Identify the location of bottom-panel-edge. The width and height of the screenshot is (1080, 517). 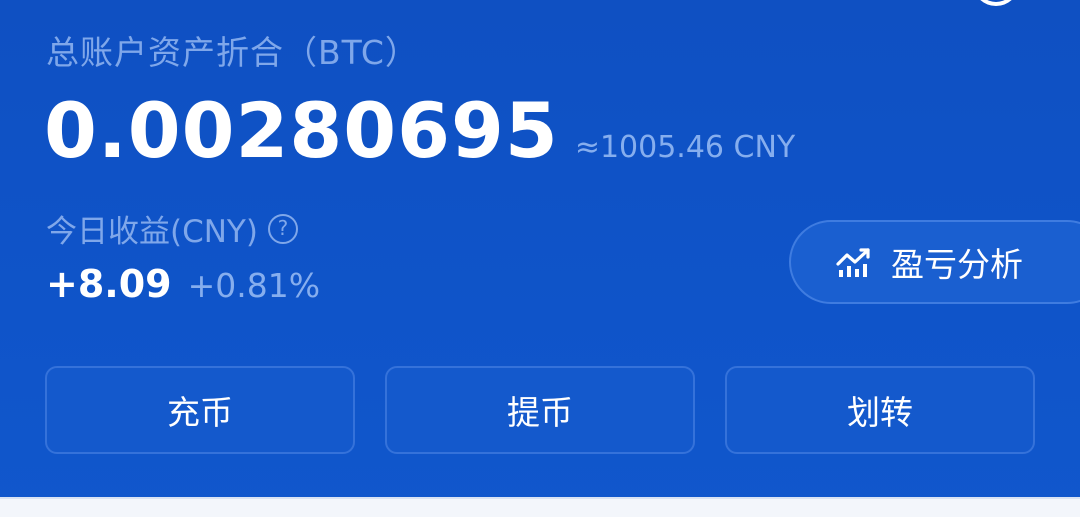
(540, 507).